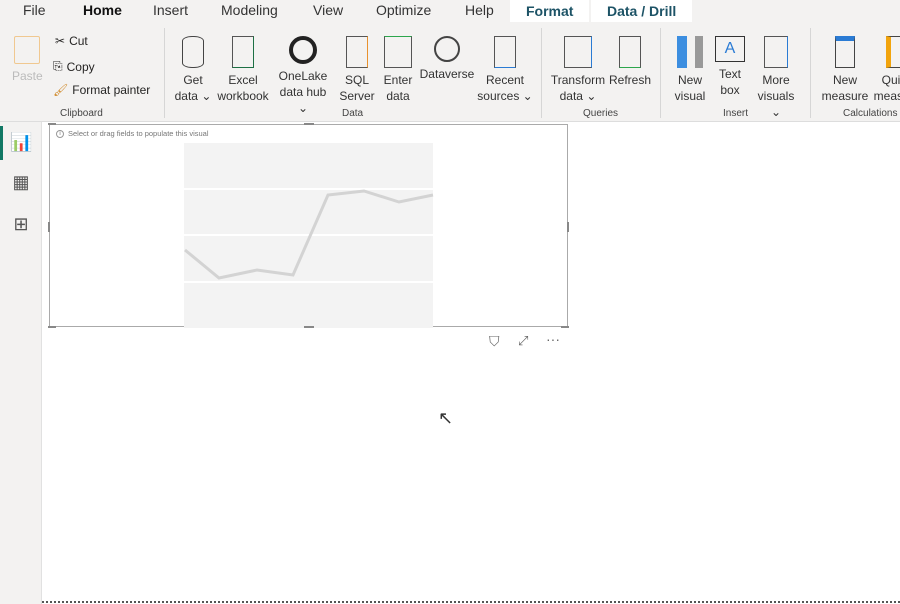 The width and height of the screenshot is (900, 604). What do you see at coordinates (74, 66) in the screenshot?
I see `copy-button: ⎘ Copy` at bounding box center [74, 66].